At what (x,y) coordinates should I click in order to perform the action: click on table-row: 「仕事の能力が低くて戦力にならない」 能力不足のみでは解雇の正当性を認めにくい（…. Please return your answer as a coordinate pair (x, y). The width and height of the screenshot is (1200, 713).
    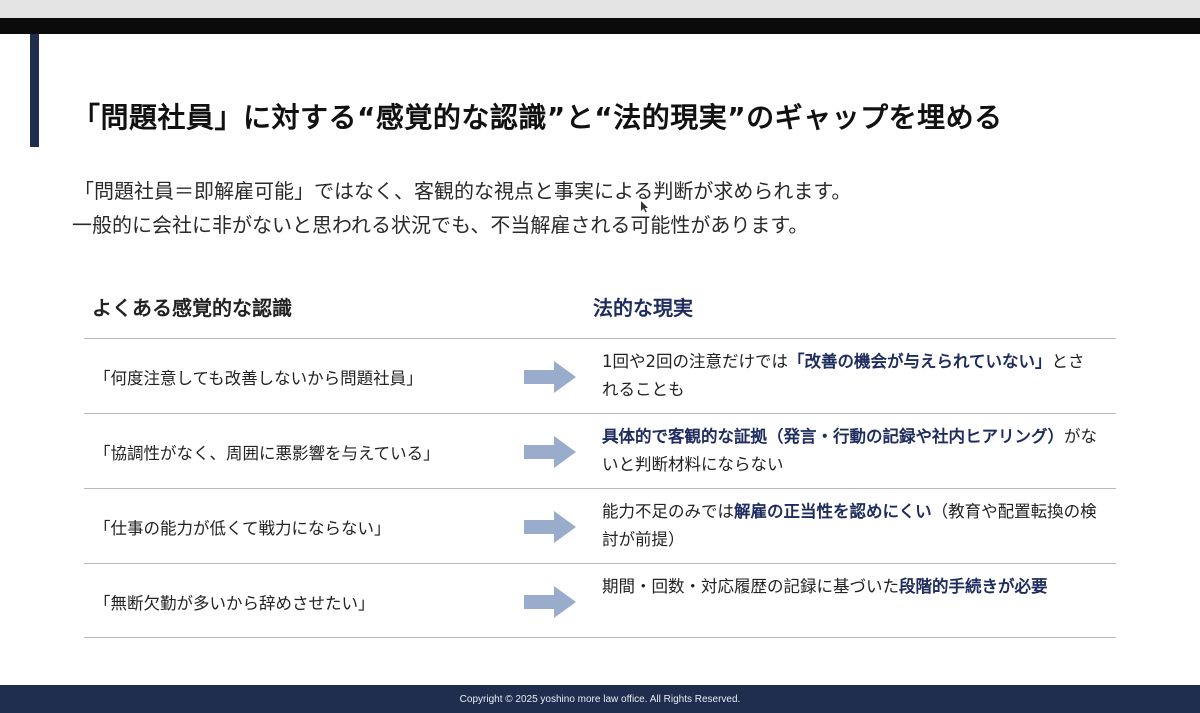
    Looking at the image, I should click on (600, 525).